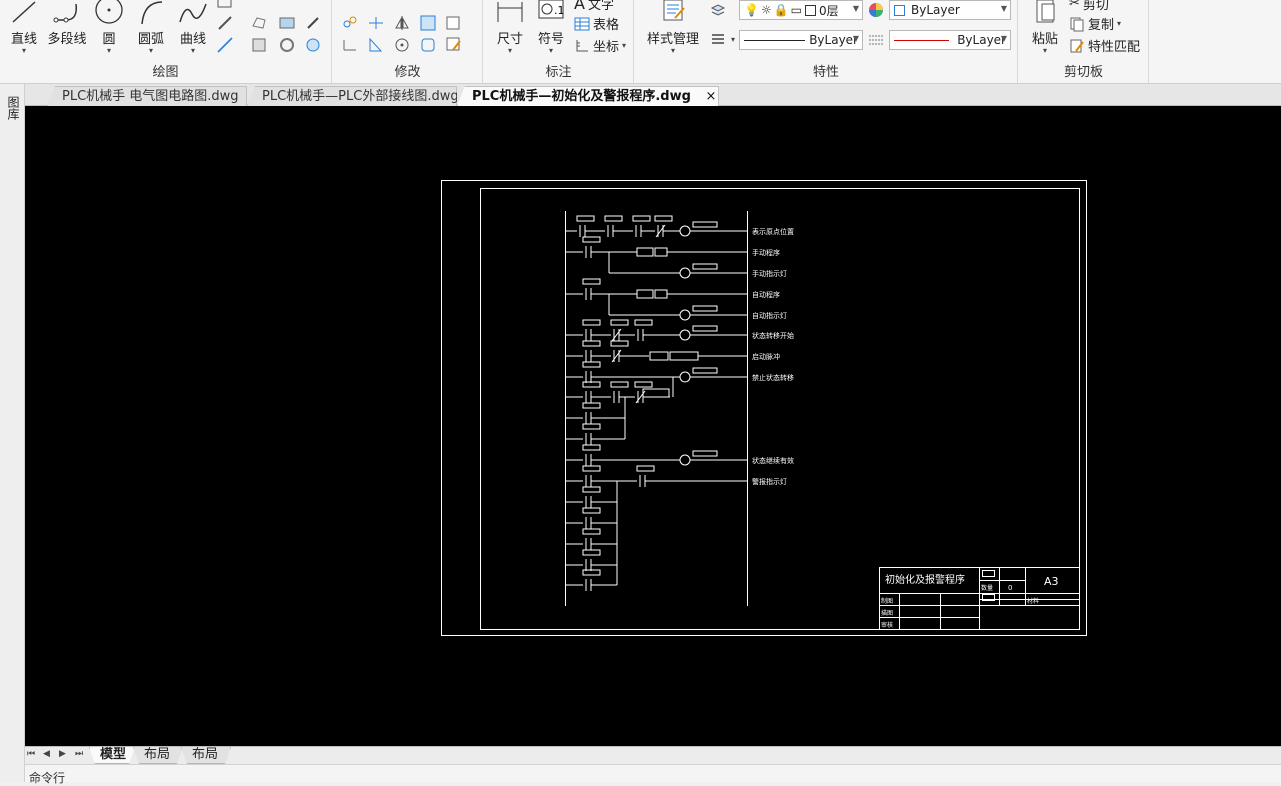  Describe the element at coordinates (454, 45) in the screenshot. I see `edit-hatch-icon` at that location.